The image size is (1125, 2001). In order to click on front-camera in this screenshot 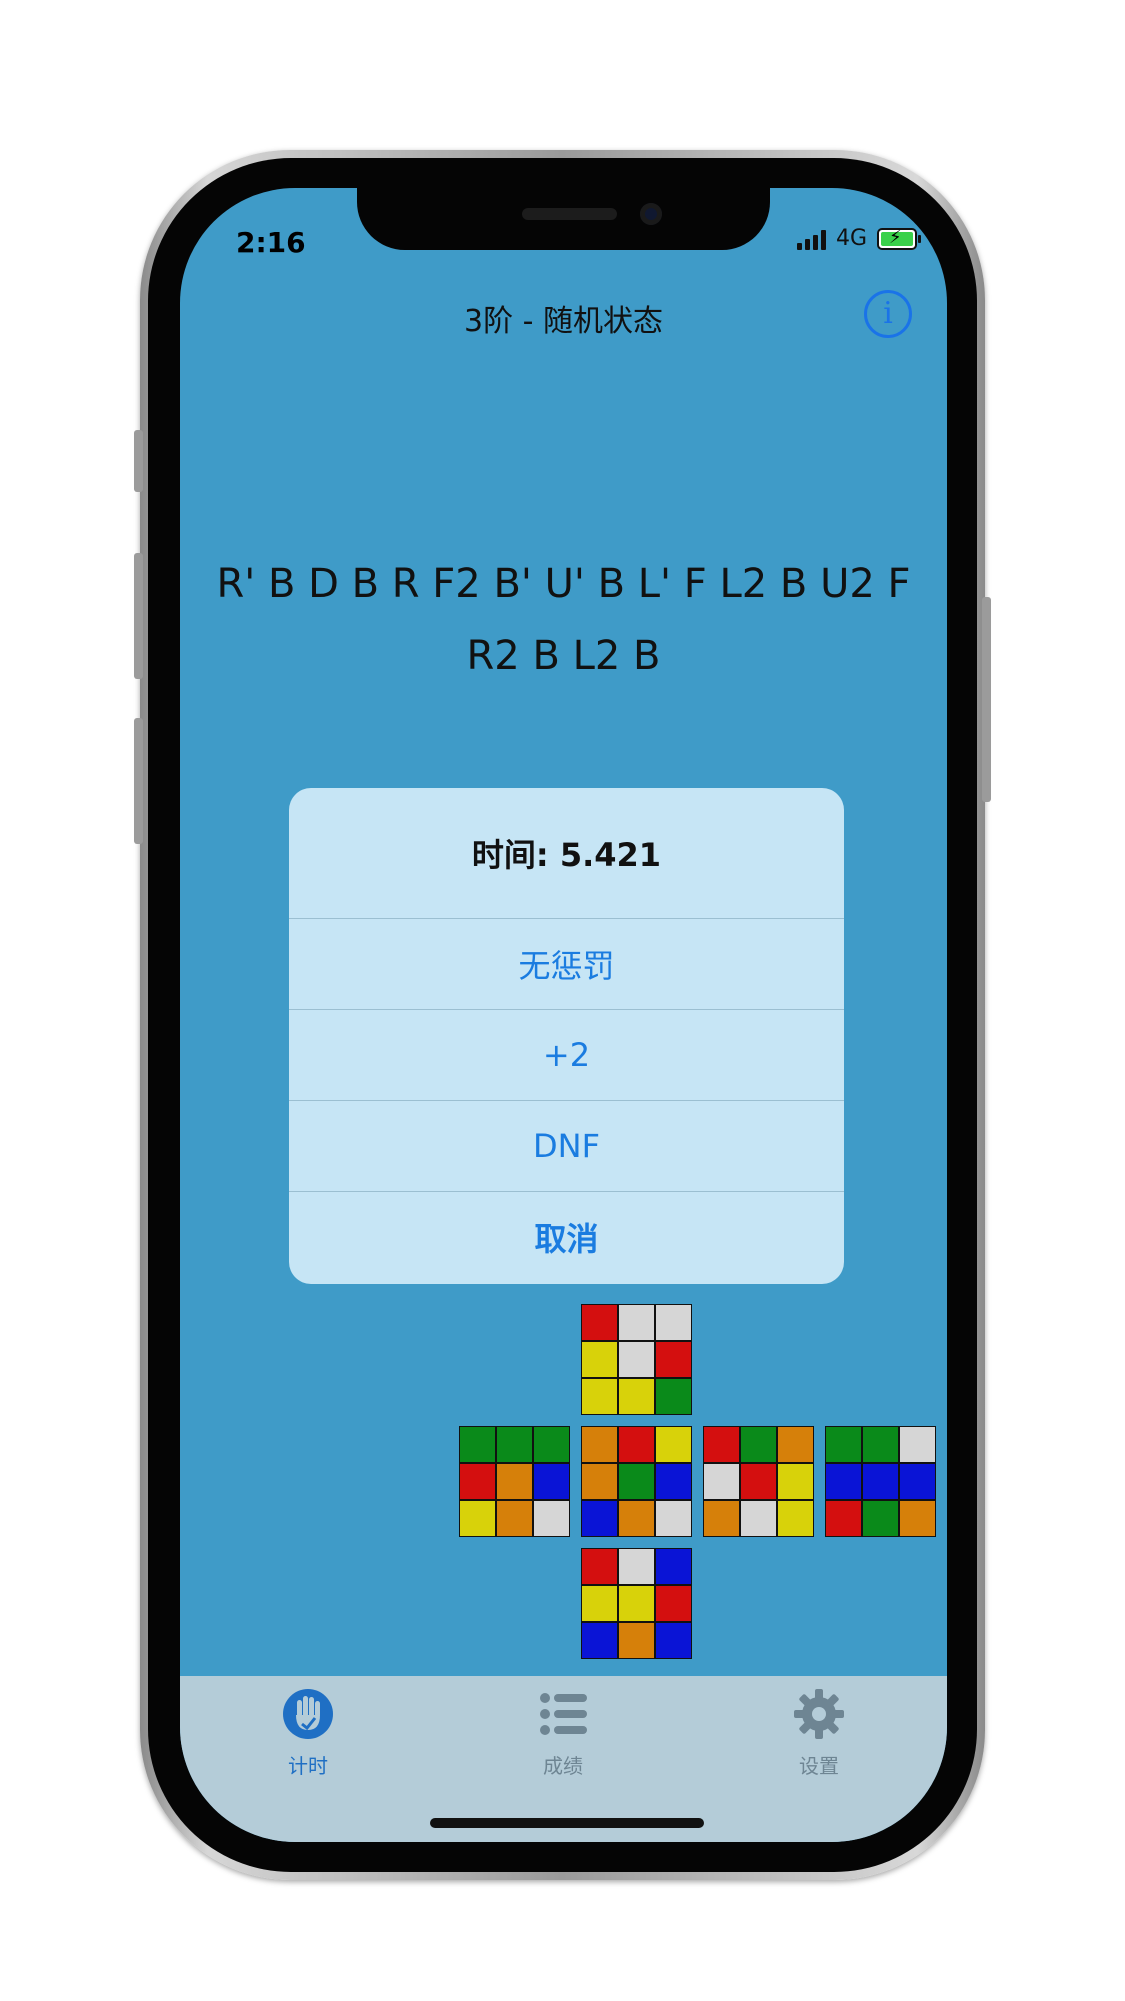, I will do `click(651, 214)`.